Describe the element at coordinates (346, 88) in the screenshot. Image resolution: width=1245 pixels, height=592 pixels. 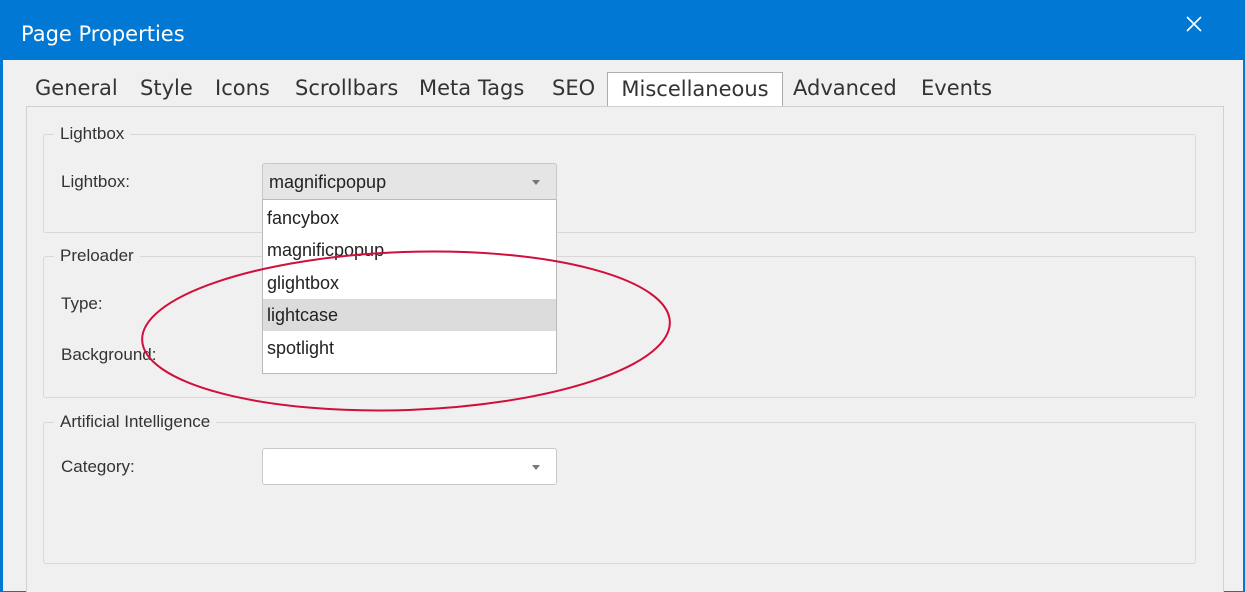
I see `tab-scrollbars: Scrollbars` at that location.